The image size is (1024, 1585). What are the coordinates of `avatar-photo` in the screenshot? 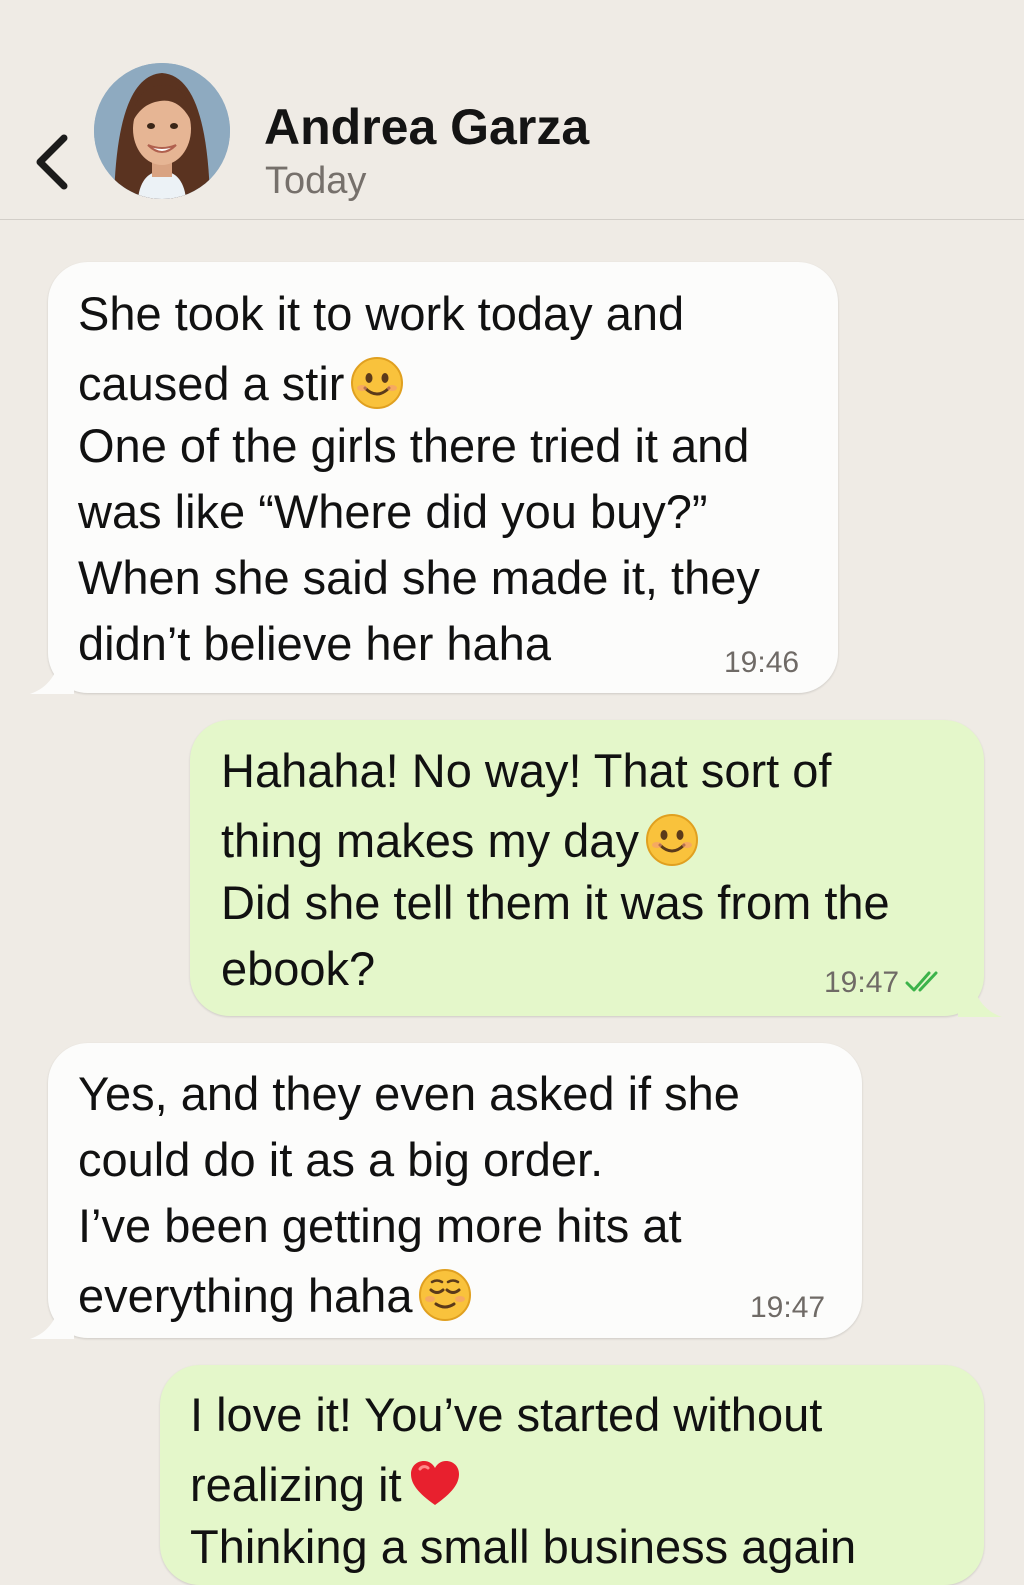 It's located at (162, 131).